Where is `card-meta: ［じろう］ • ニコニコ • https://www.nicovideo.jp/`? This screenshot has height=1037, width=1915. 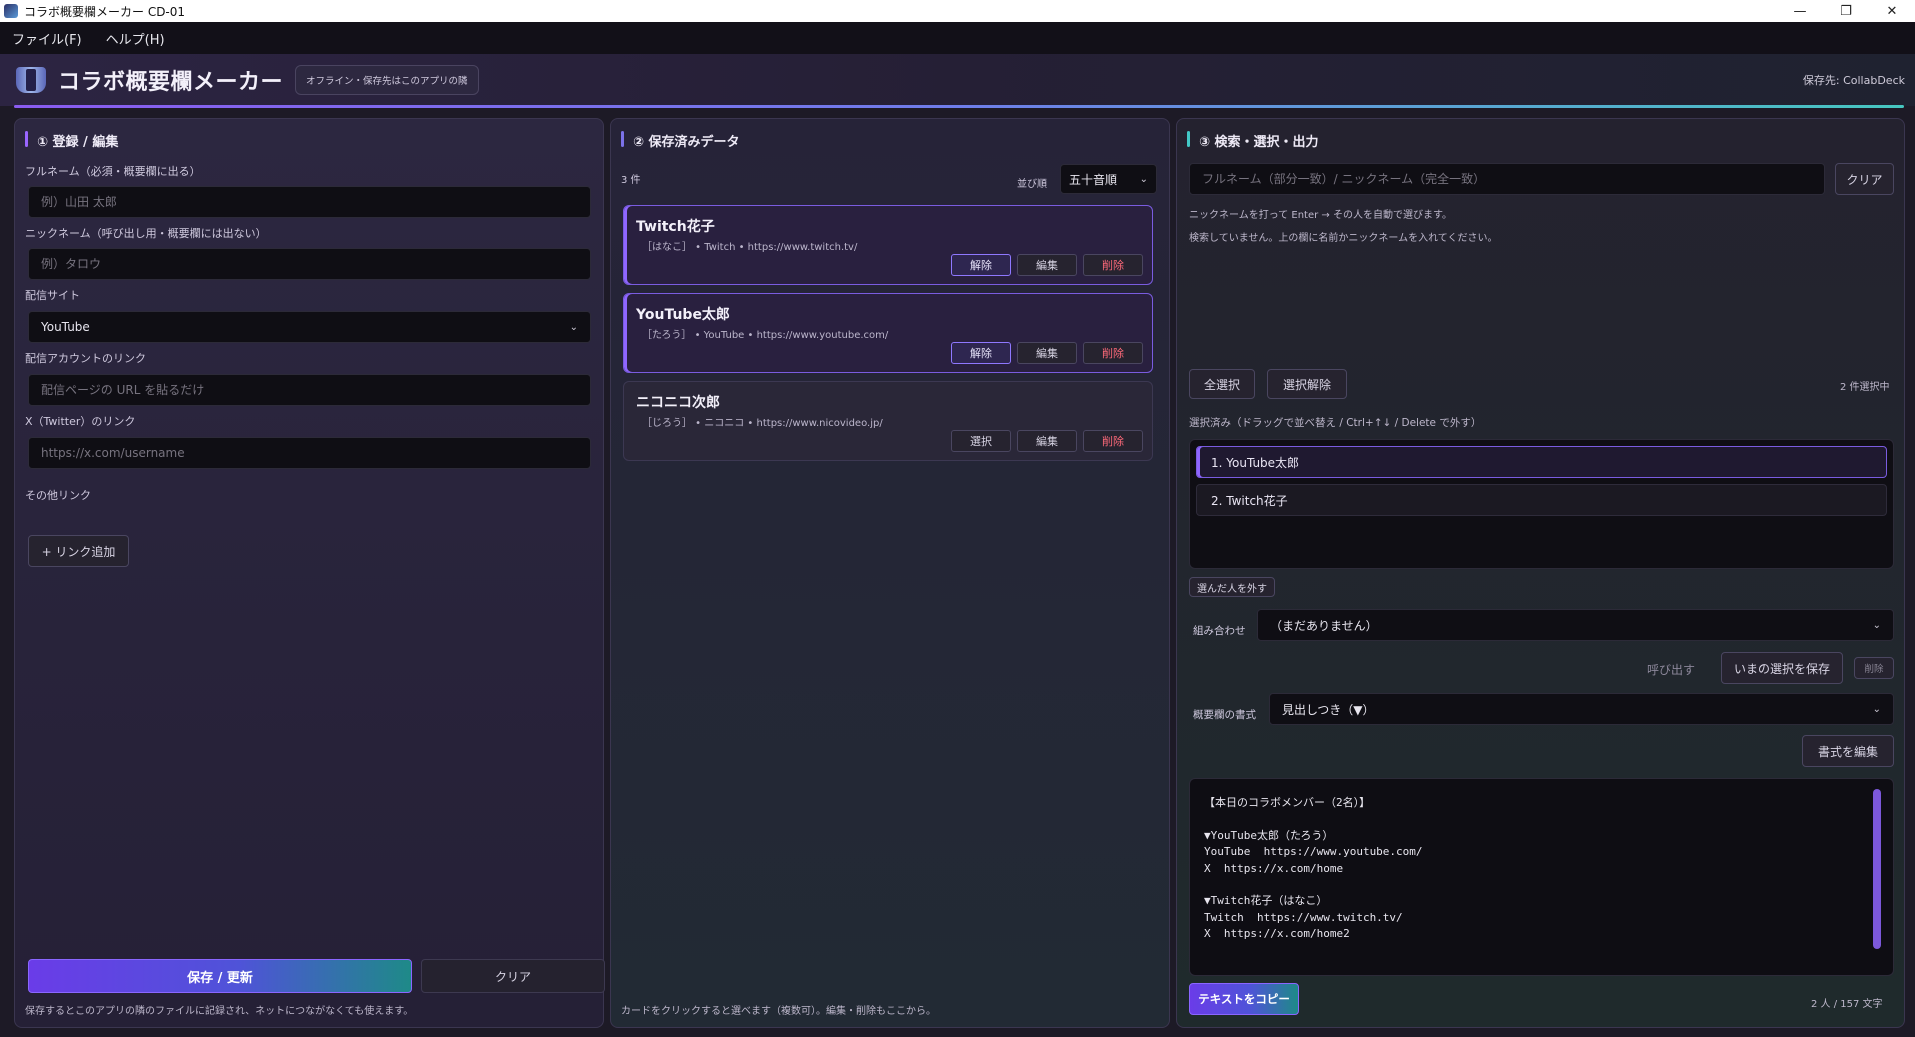
card-meta: ［じろう］ • ニコニコ • https://www.nicovideo.jp/ is located at coordinates (762, 423).